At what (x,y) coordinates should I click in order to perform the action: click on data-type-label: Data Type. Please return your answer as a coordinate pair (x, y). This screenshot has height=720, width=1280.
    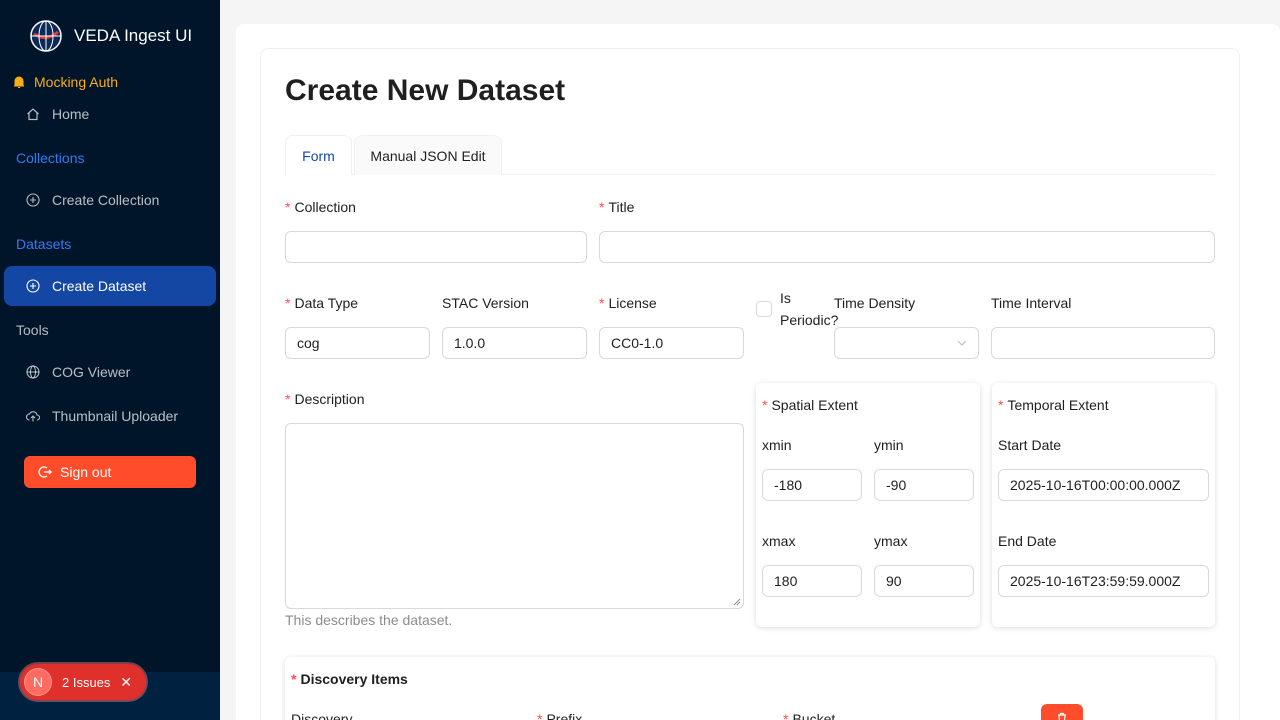
    Looking at the image, I should click on (321, 303).